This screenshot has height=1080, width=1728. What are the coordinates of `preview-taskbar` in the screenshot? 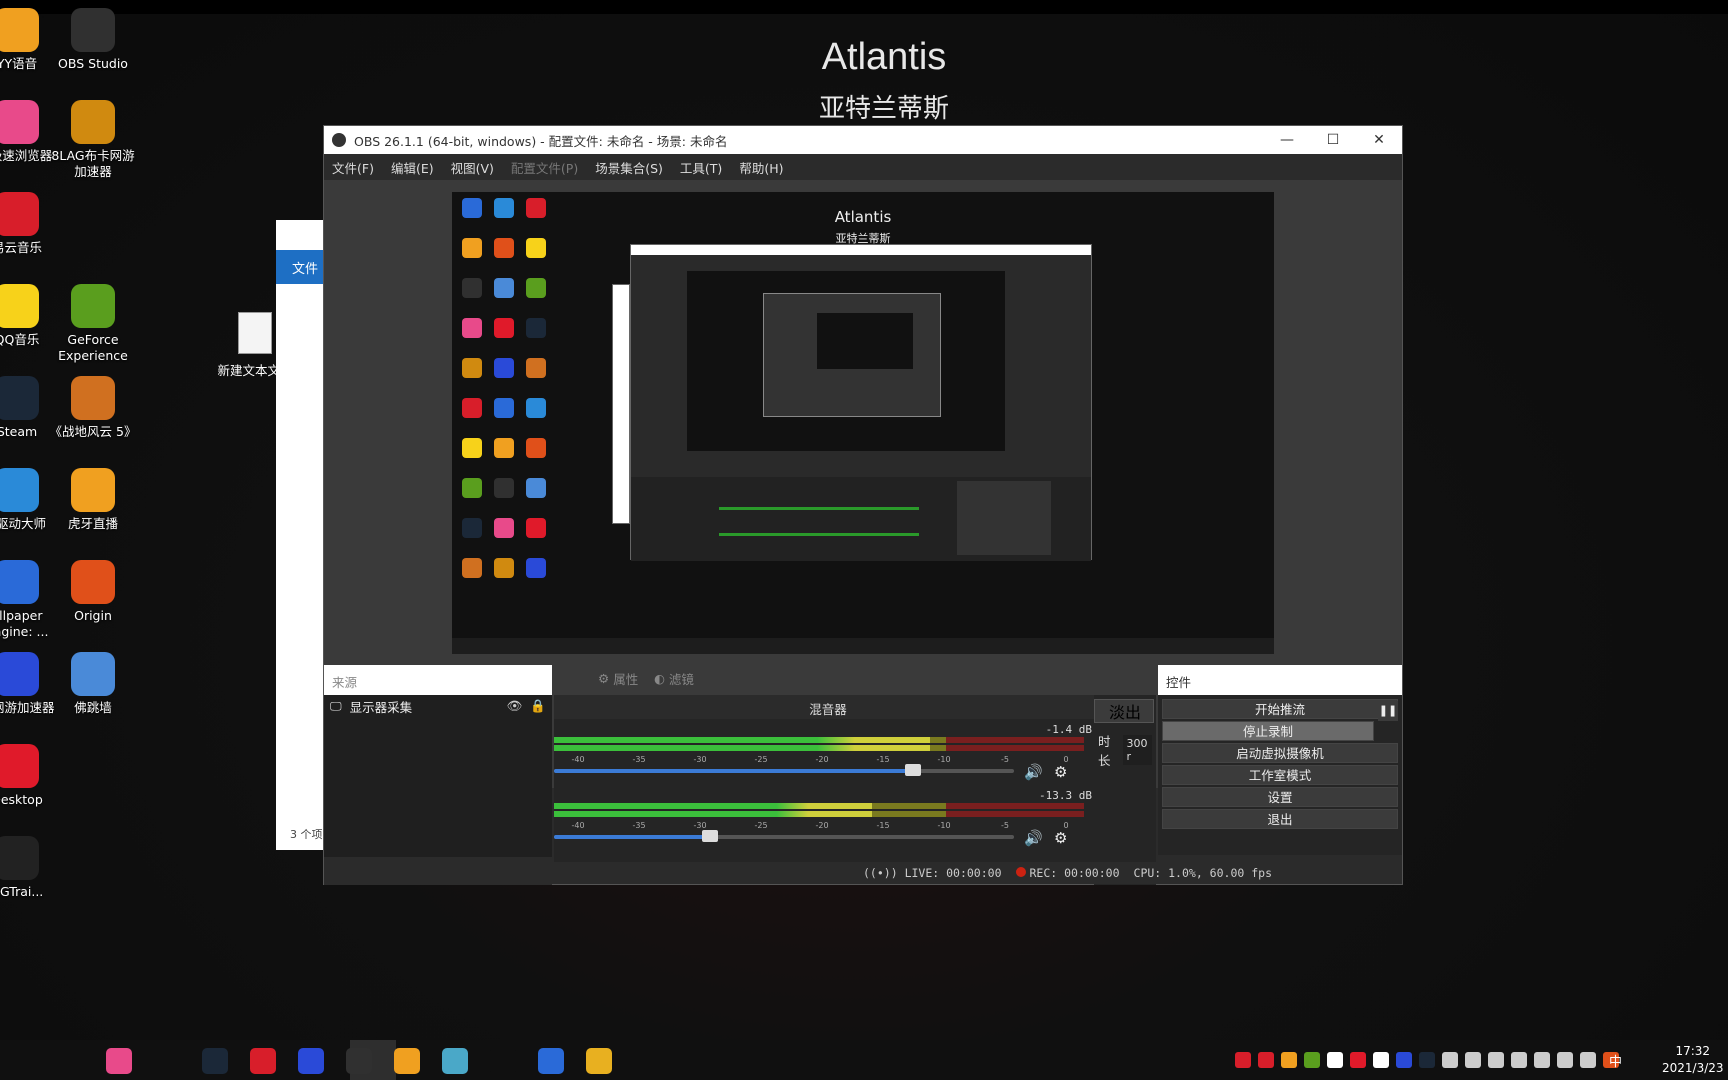 It's located at (863, 646).